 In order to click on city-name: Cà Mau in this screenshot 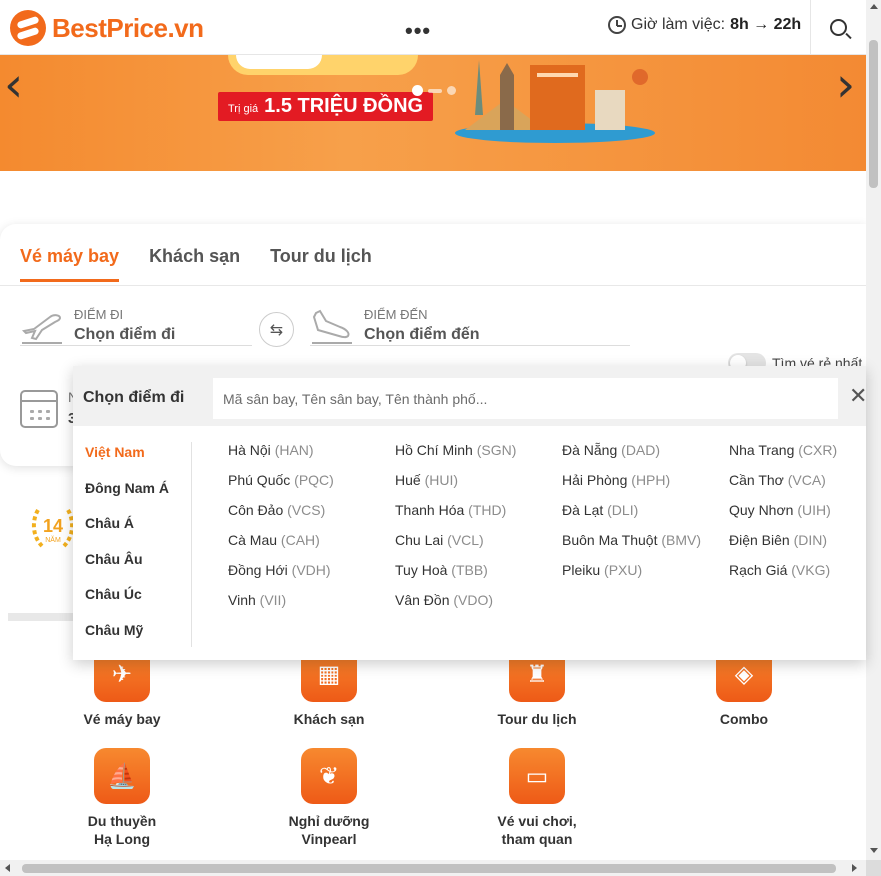, I will do `click(253, 540)`.